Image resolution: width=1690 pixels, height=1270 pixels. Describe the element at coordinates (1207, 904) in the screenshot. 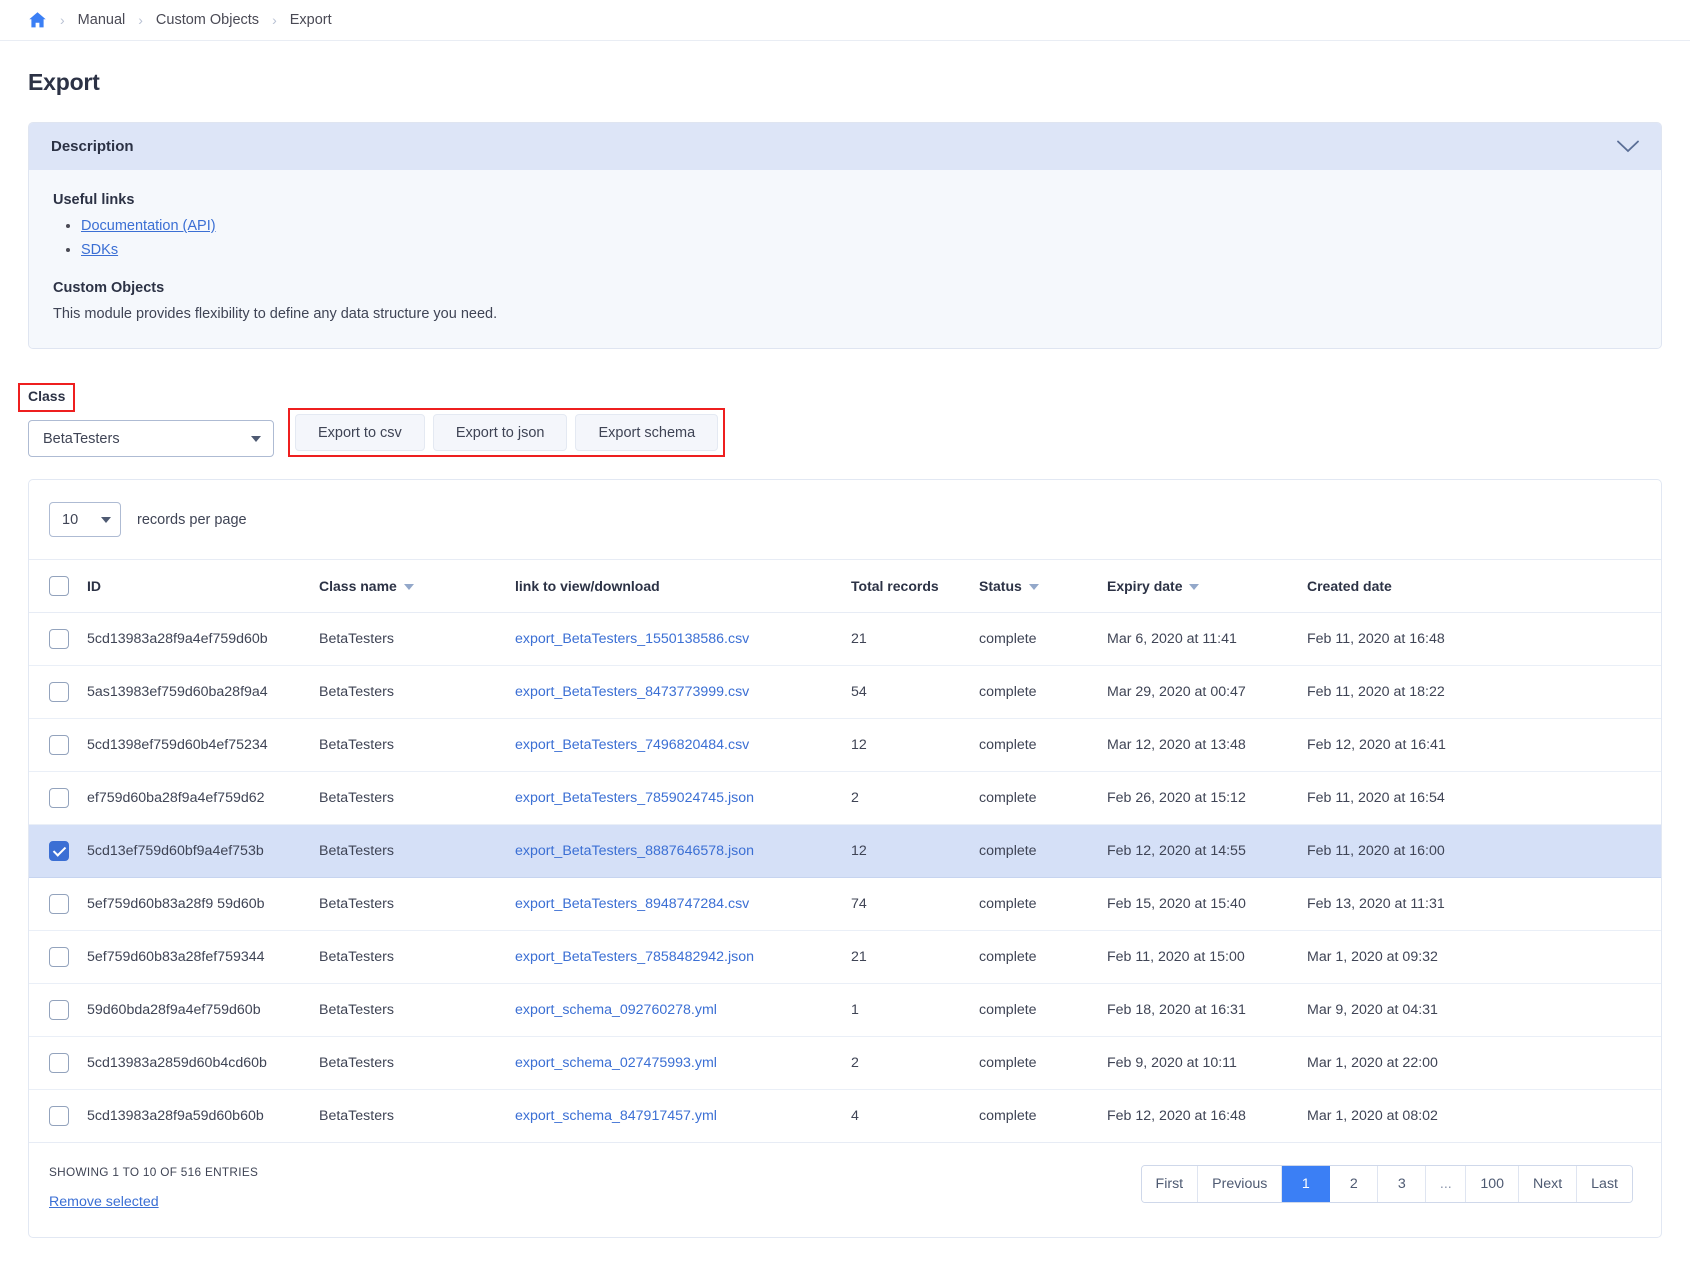

I see `cell-expiry-date: Feb 15, 2020 at 15:40` at that location.